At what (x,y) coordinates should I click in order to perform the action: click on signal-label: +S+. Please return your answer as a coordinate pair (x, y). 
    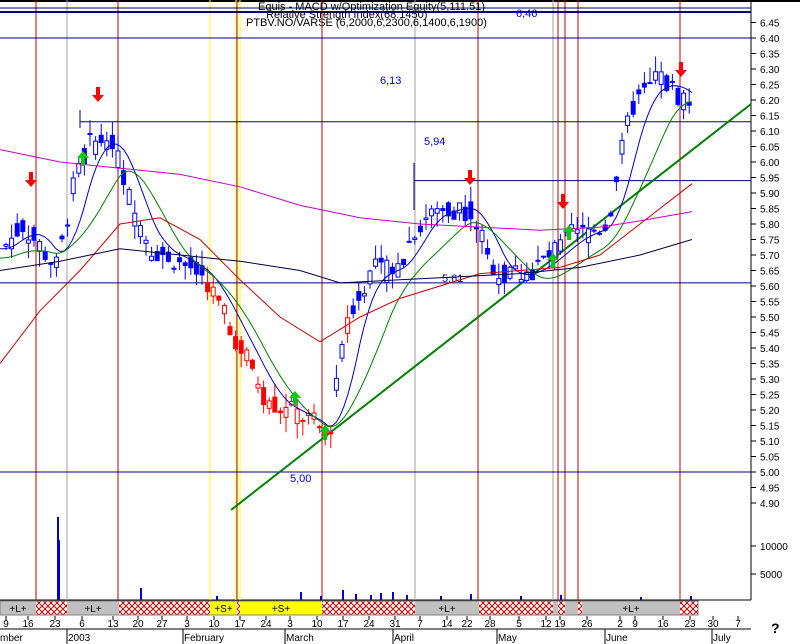
    Looking at the image, I should click on (223, 609).